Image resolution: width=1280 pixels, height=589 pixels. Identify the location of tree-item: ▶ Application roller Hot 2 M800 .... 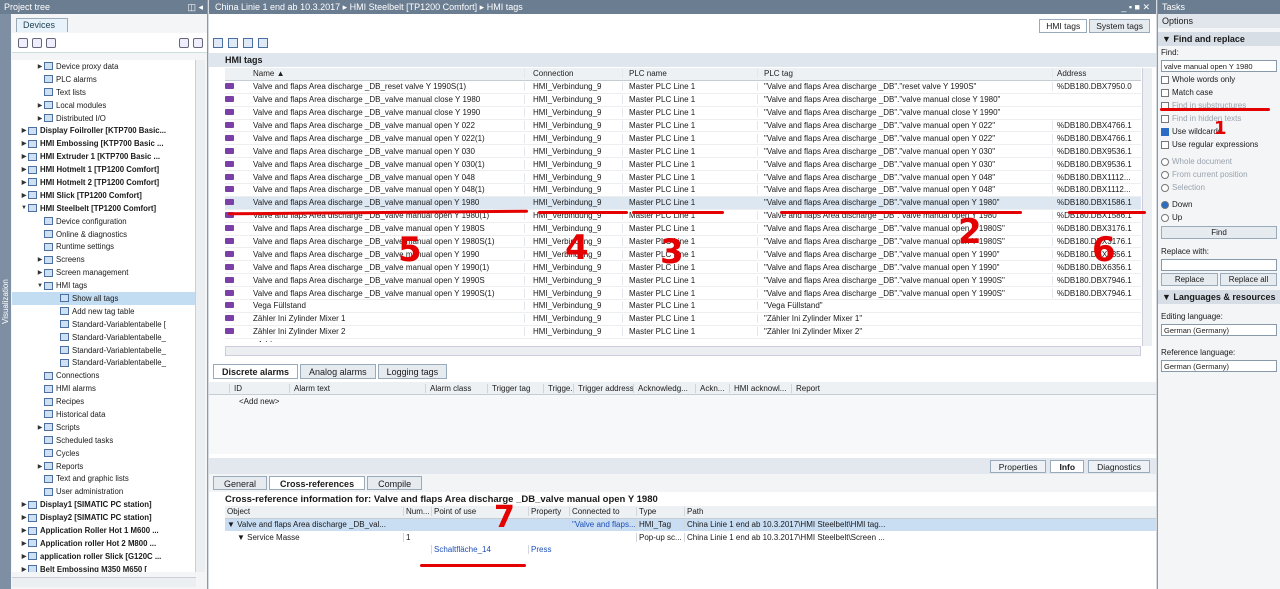
(104, 543).